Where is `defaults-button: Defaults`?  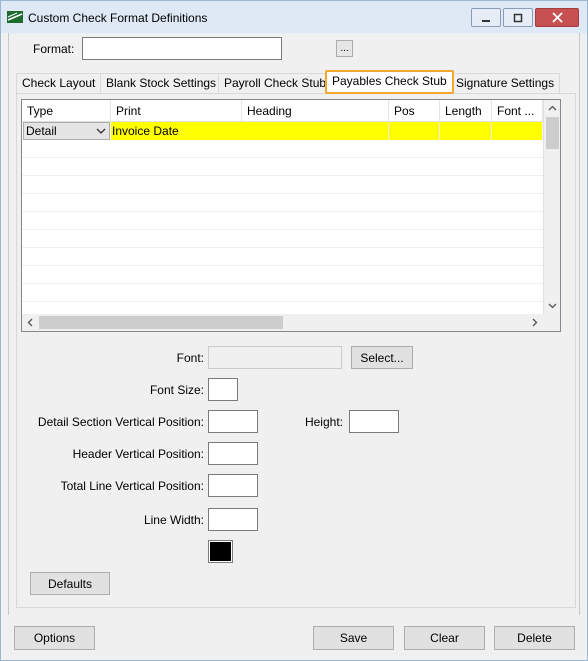 defaults-button: Defaults is located at coordinates (70, 583).